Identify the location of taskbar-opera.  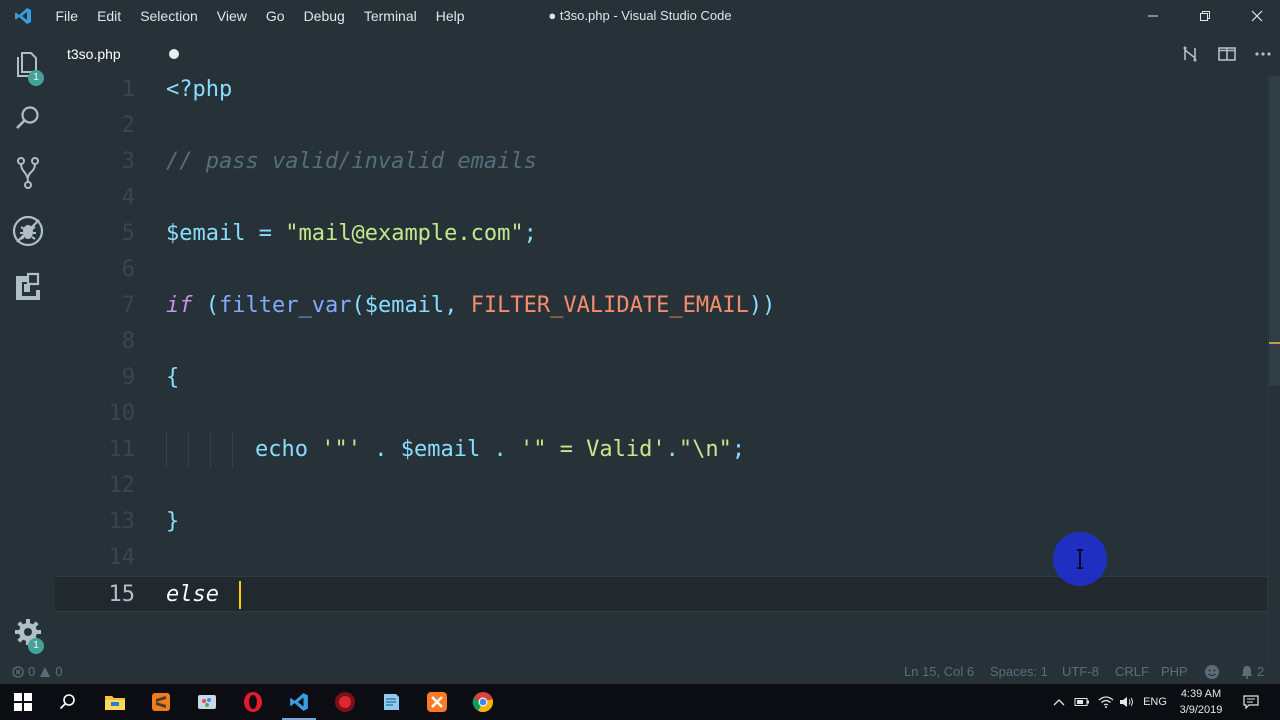
(253, 702).